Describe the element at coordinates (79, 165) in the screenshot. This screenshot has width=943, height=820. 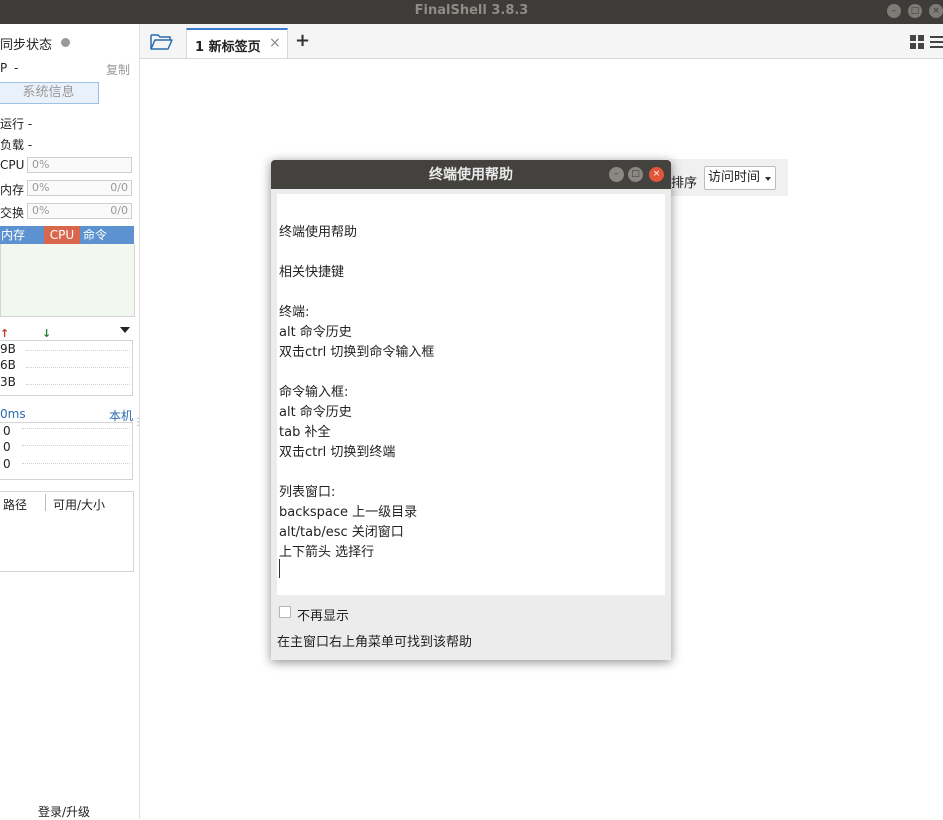
I see `cpu-gauge: 0%` at that location.